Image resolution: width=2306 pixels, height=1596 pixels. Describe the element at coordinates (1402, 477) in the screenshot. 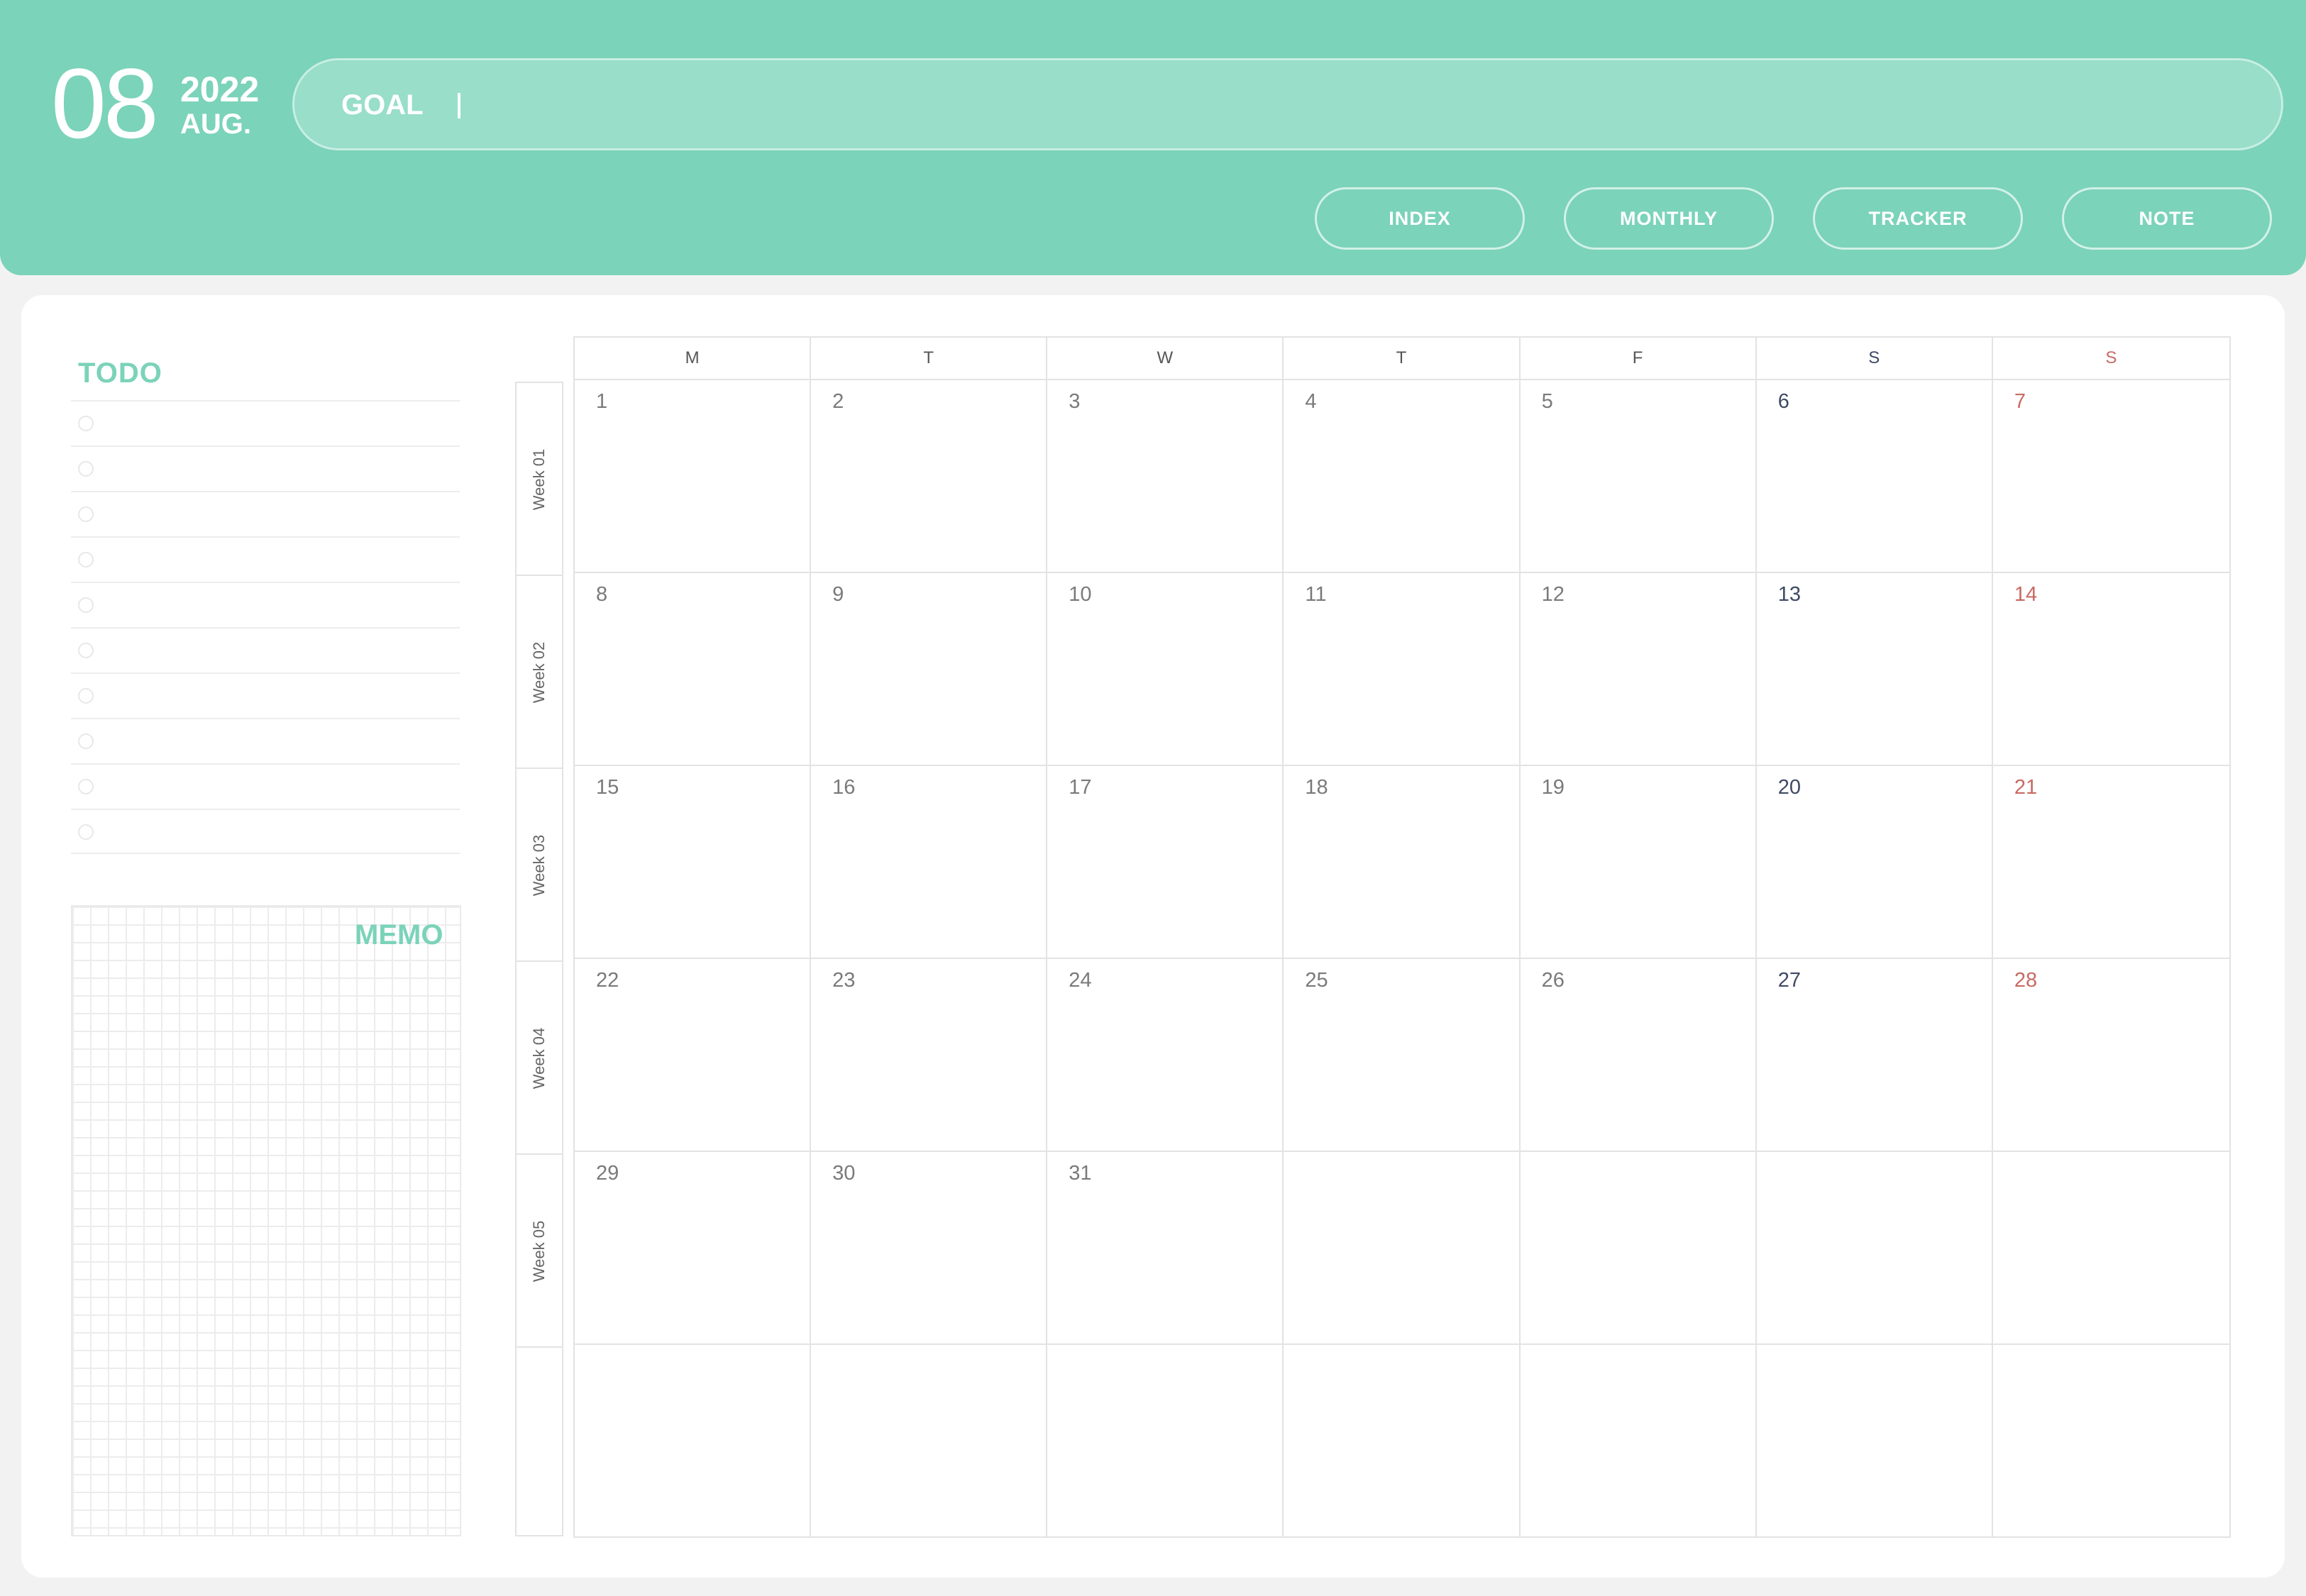

I see `day-cell: 4` at that location.